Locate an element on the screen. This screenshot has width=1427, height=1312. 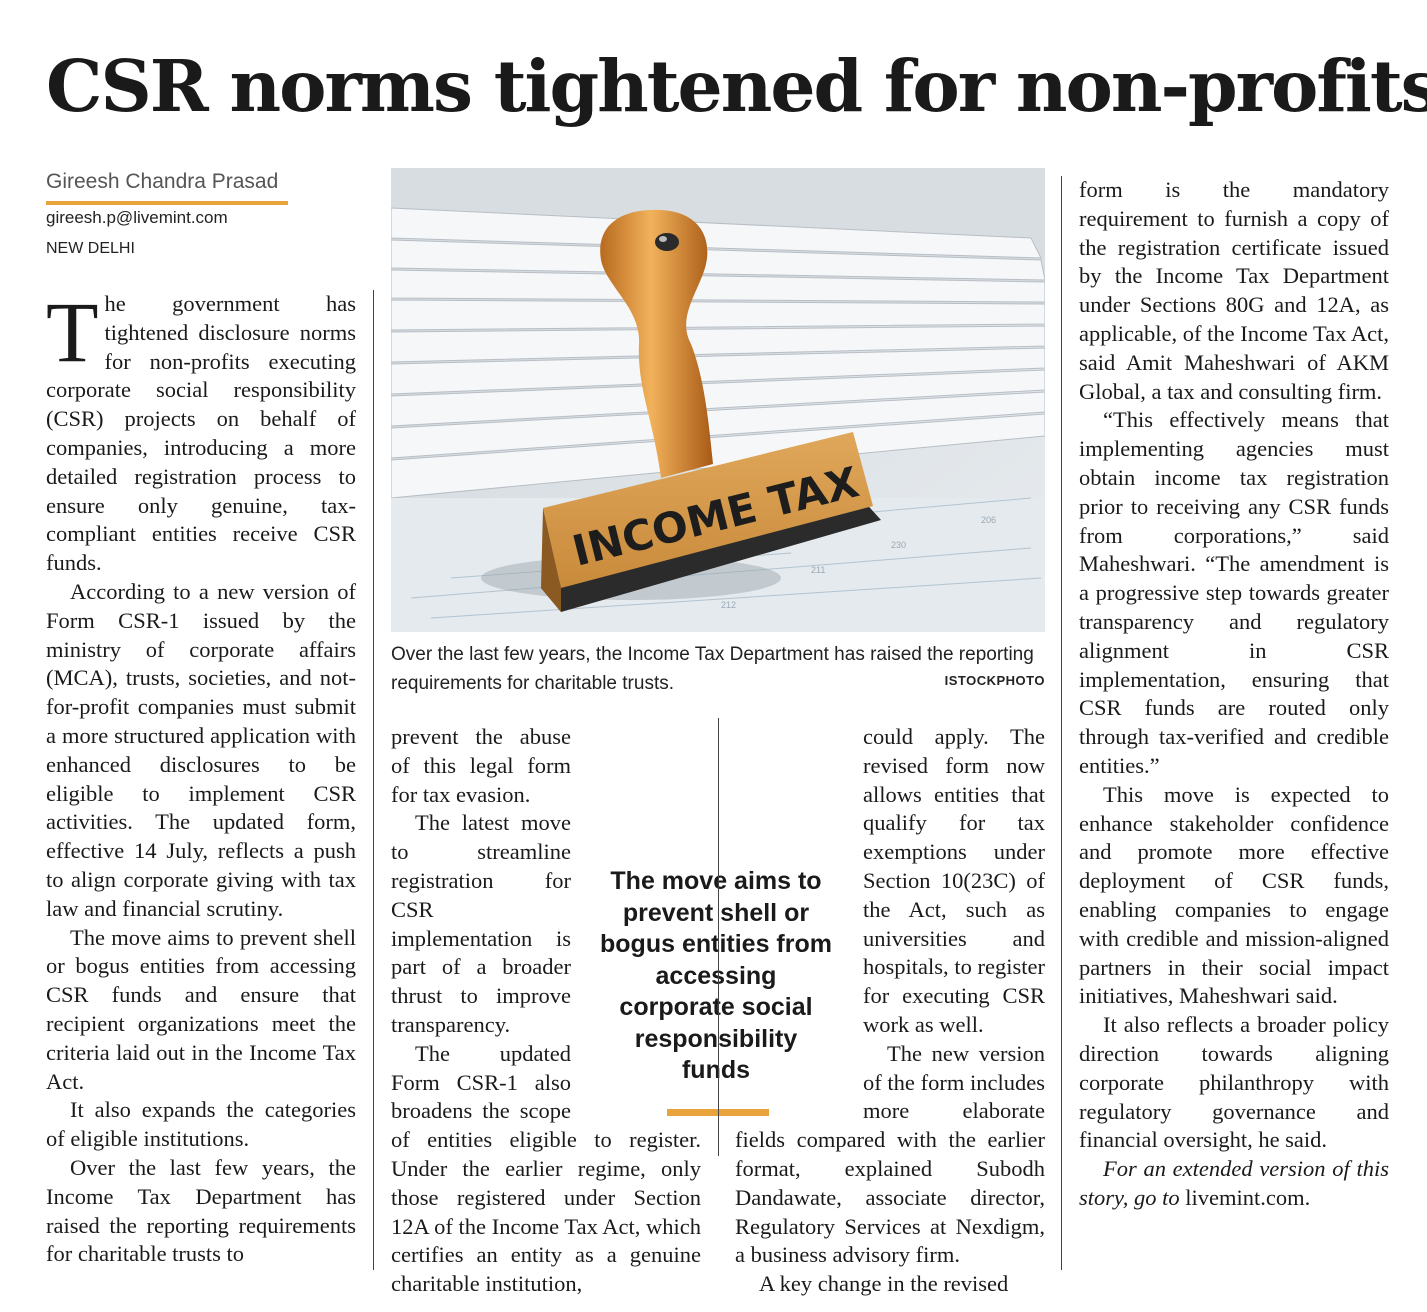
dateline: NEW DELHI is located at coordinates (90, 248).